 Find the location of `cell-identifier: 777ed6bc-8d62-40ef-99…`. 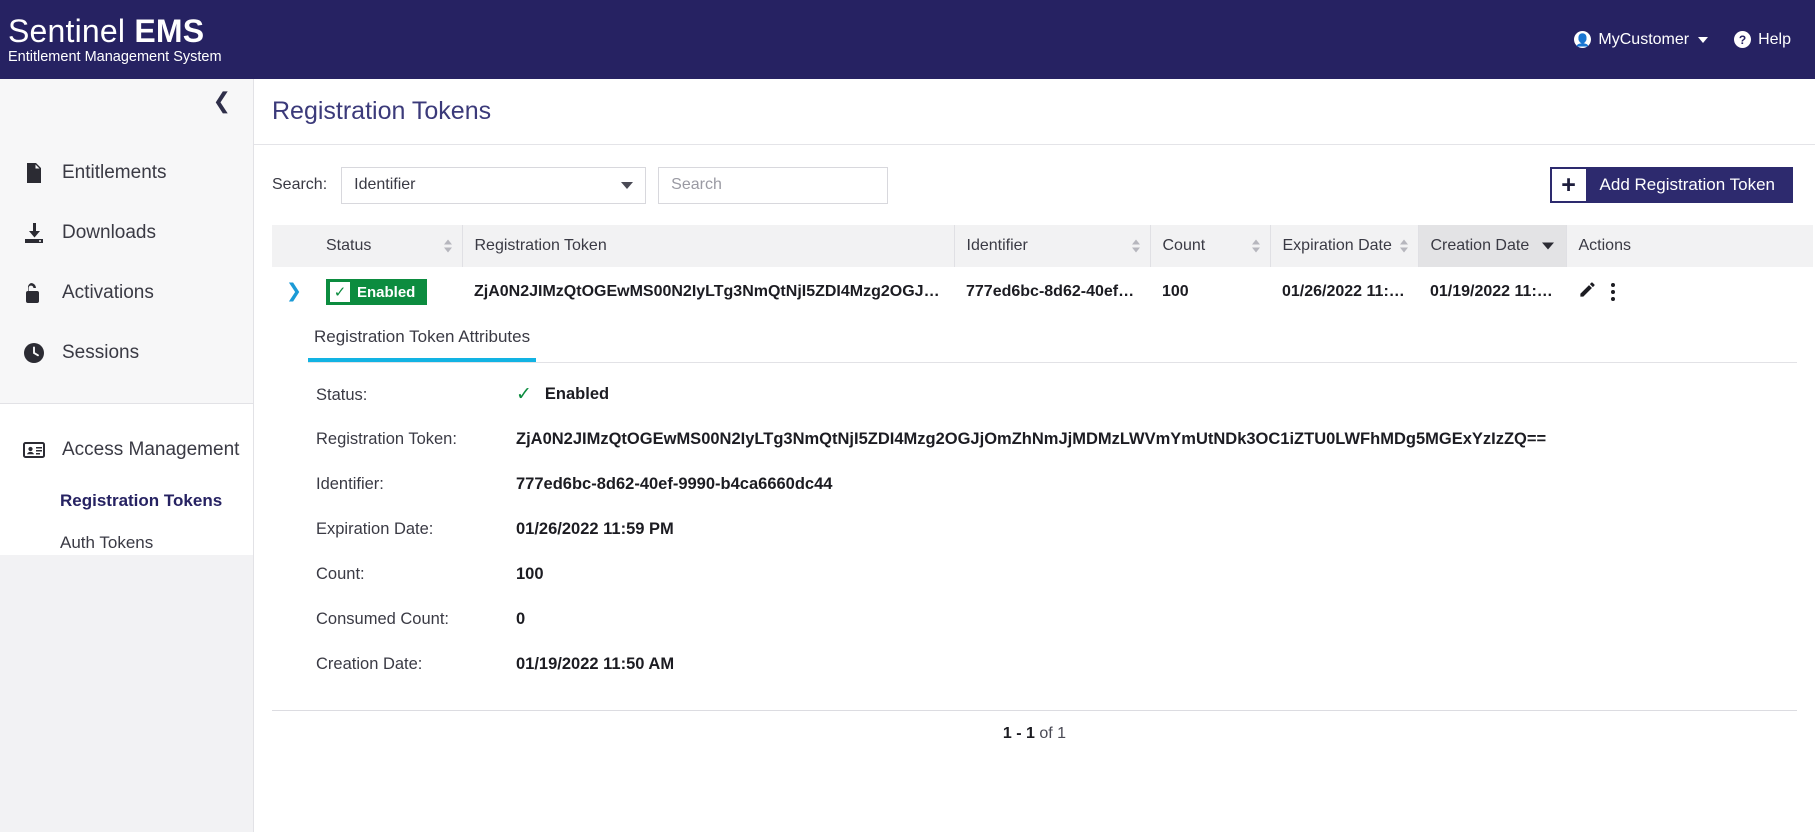

cell-identifier: 777ed6bc-8d62-40ef-99… is located at coordinates (1058, 291).